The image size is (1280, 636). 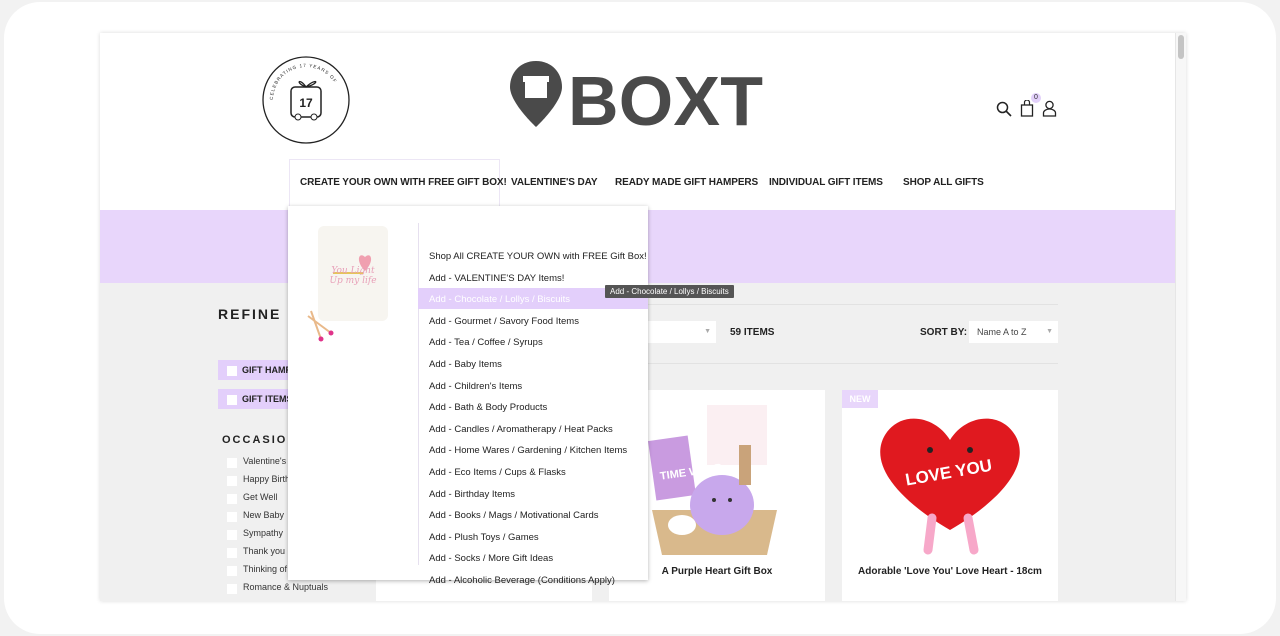 What do you see at coordinates (533, 406) in the screenshot?
I see `menu-item: Add - Bath & Body Products` at bounding box center [533, 406].